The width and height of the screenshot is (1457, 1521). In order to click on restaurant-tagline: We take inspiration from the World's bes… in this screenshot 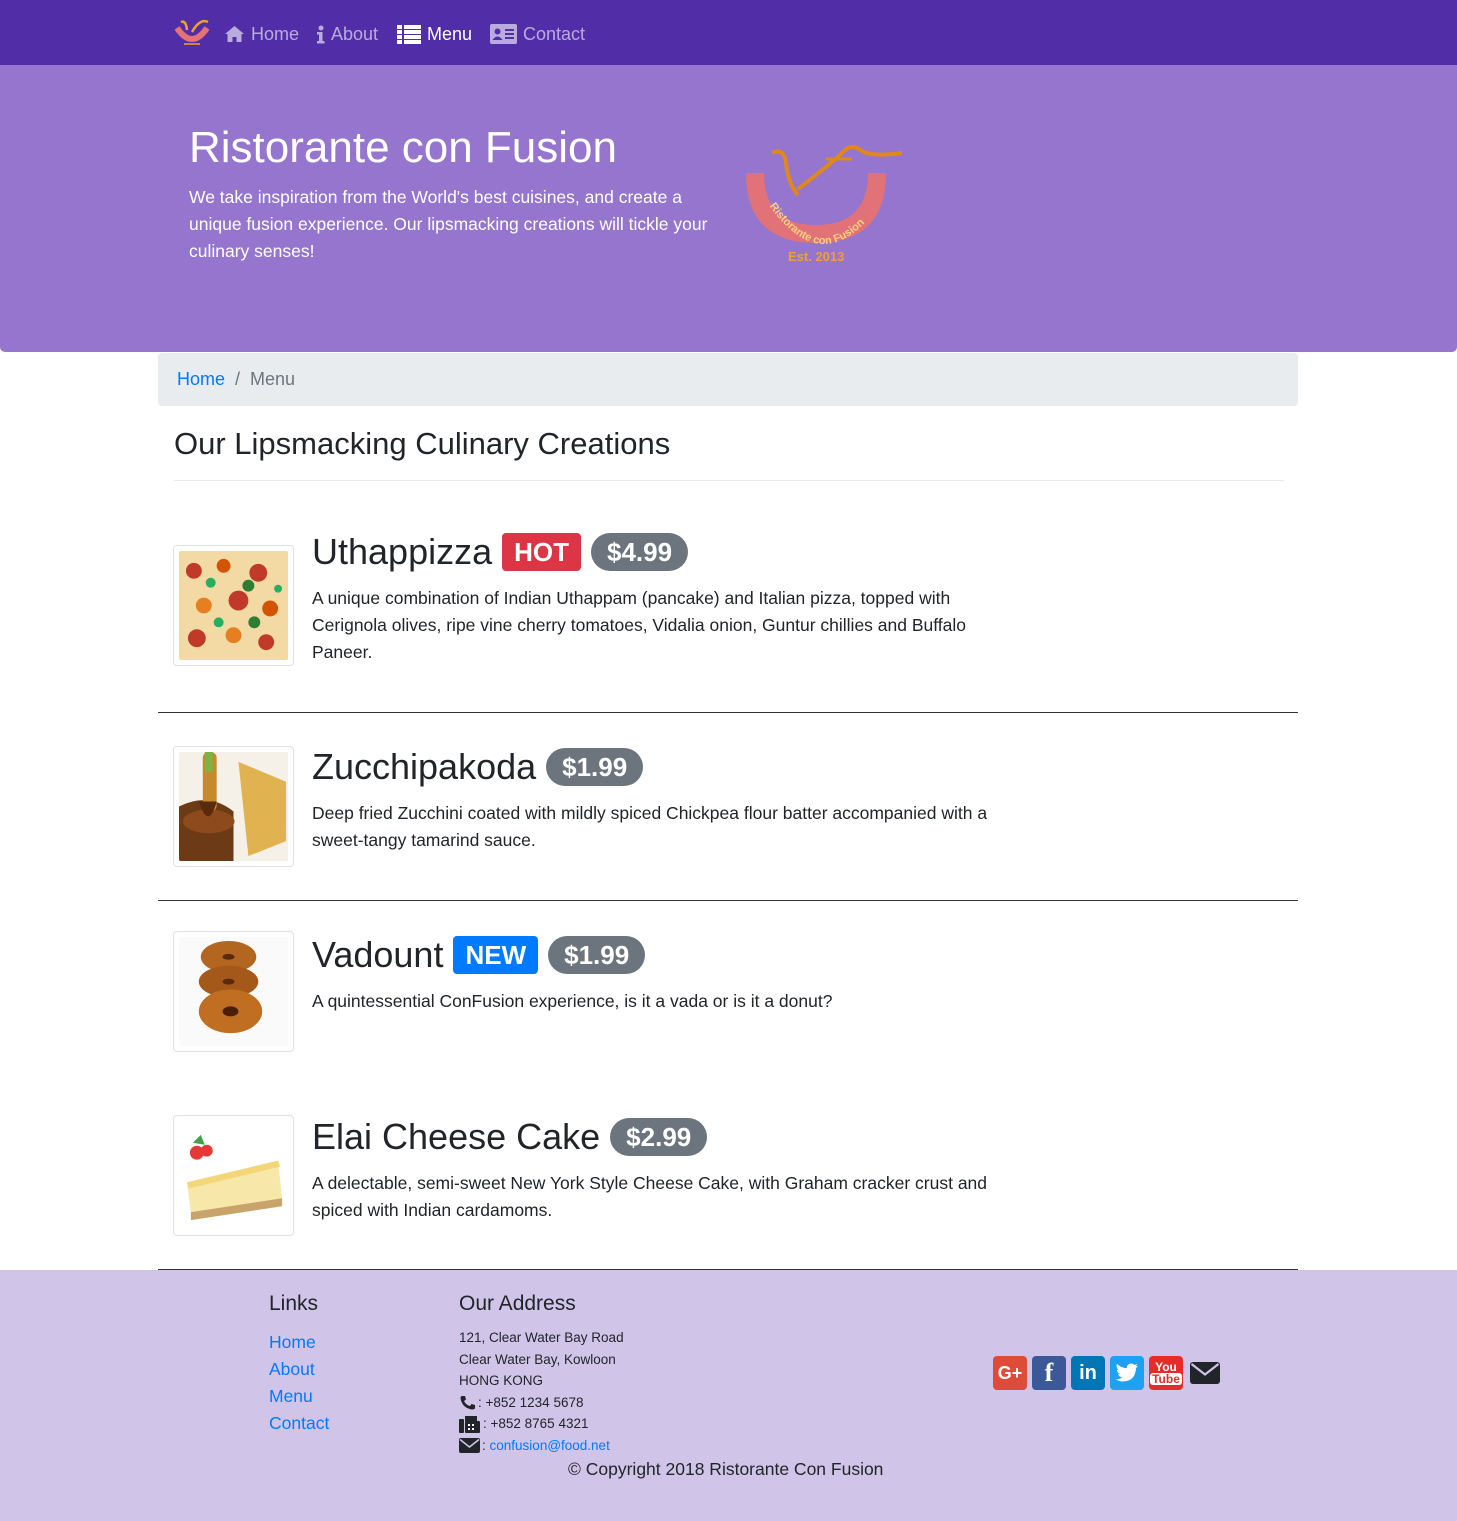, I will do `click(448, 224)`.